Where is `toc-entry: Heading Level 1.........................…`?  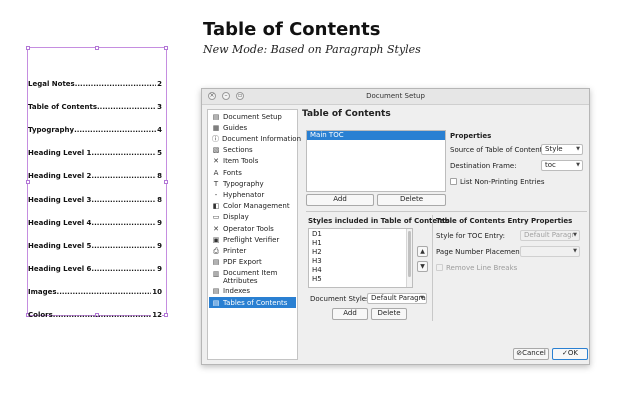 toc-entry: Heading Level 1.........................… is located at coordinates (95, 153).